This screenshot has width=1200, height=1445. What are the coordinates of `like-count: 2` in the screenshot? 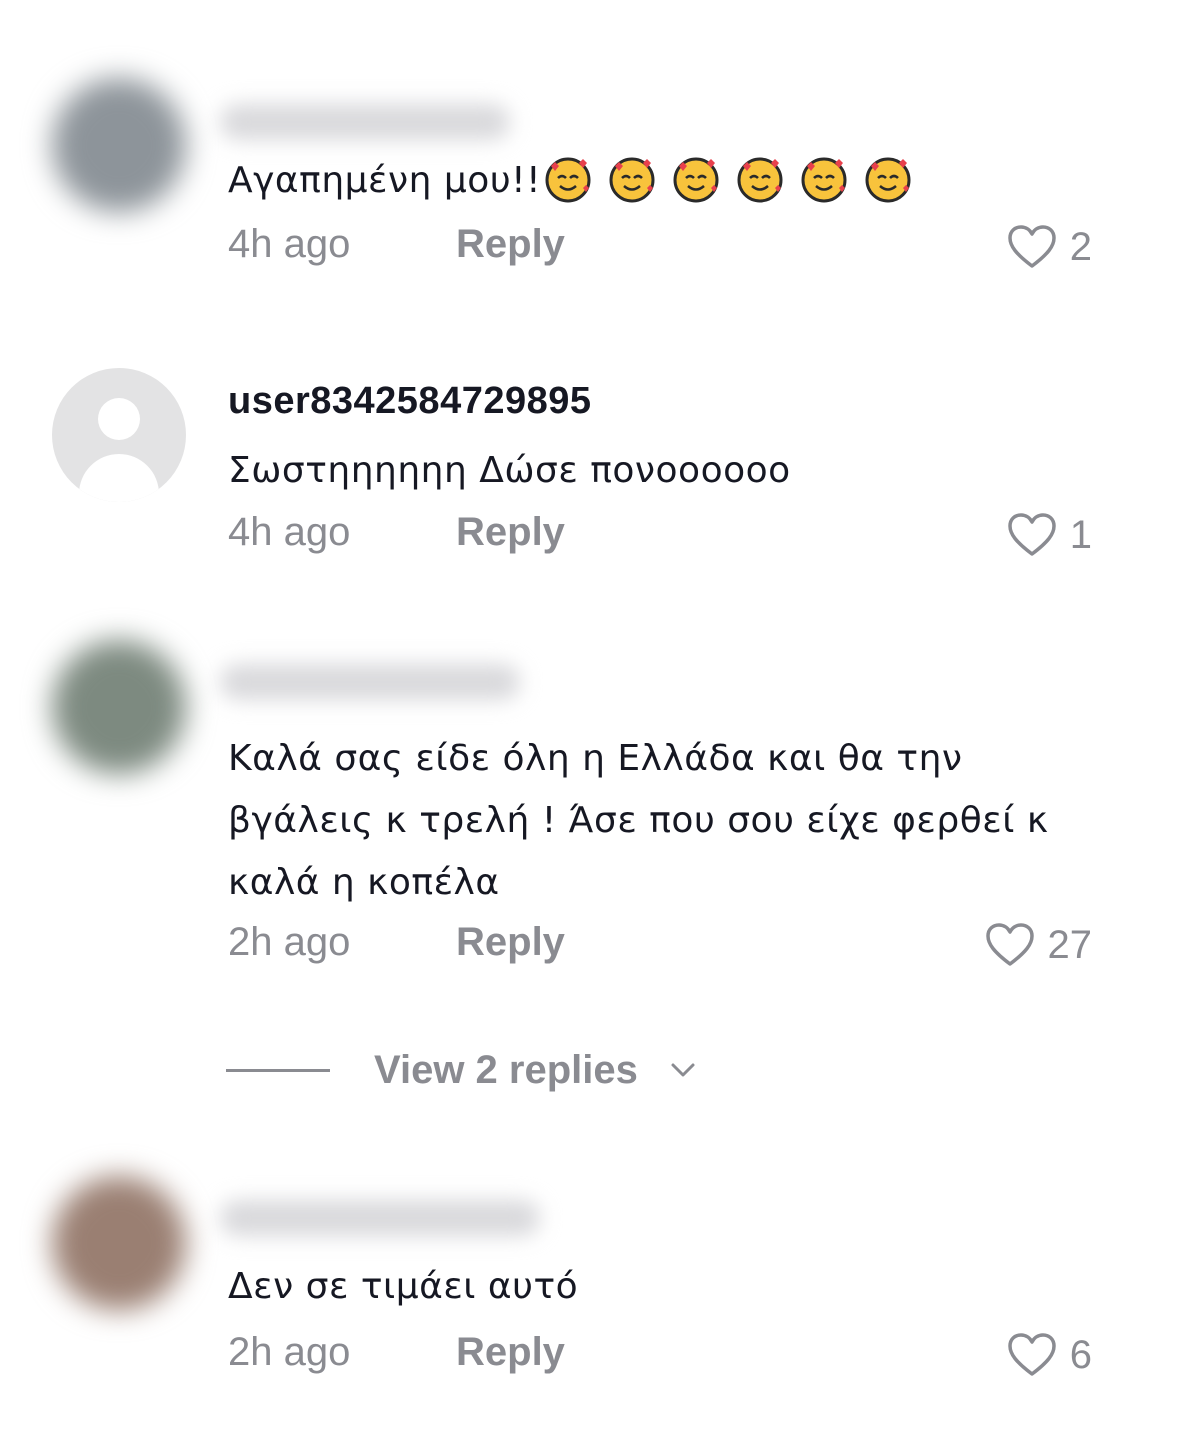 It's located at (1080, 246).